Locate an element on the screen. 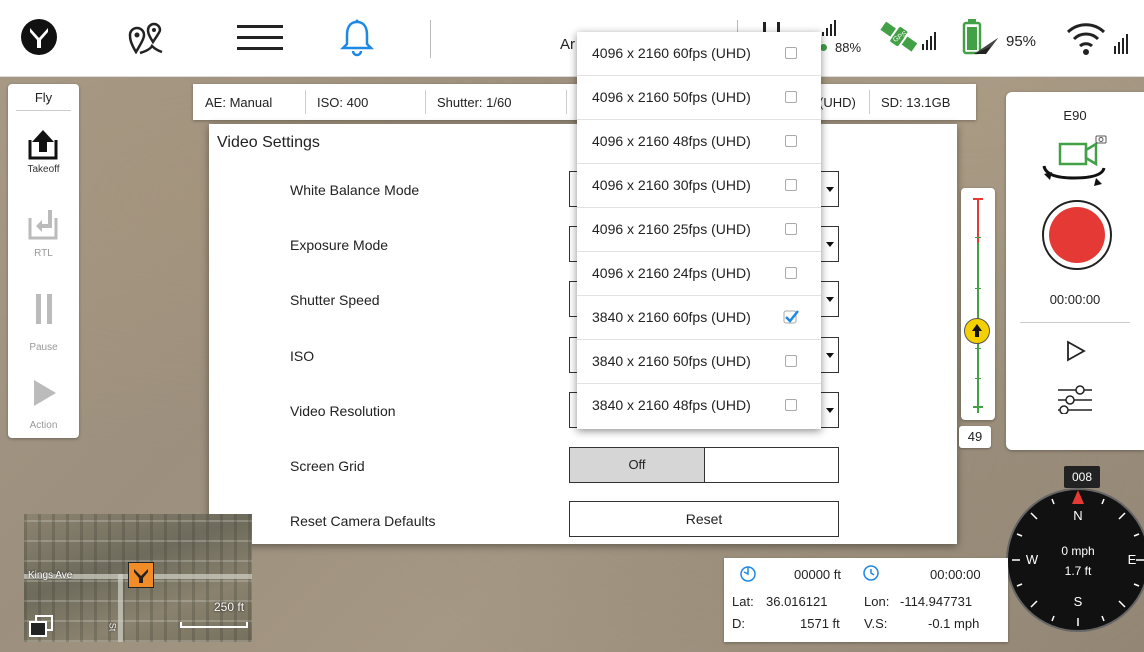 Image resolution: width=1144 pixels, height=652 pixels. action-button: Action is located at coordinates (43, 408).